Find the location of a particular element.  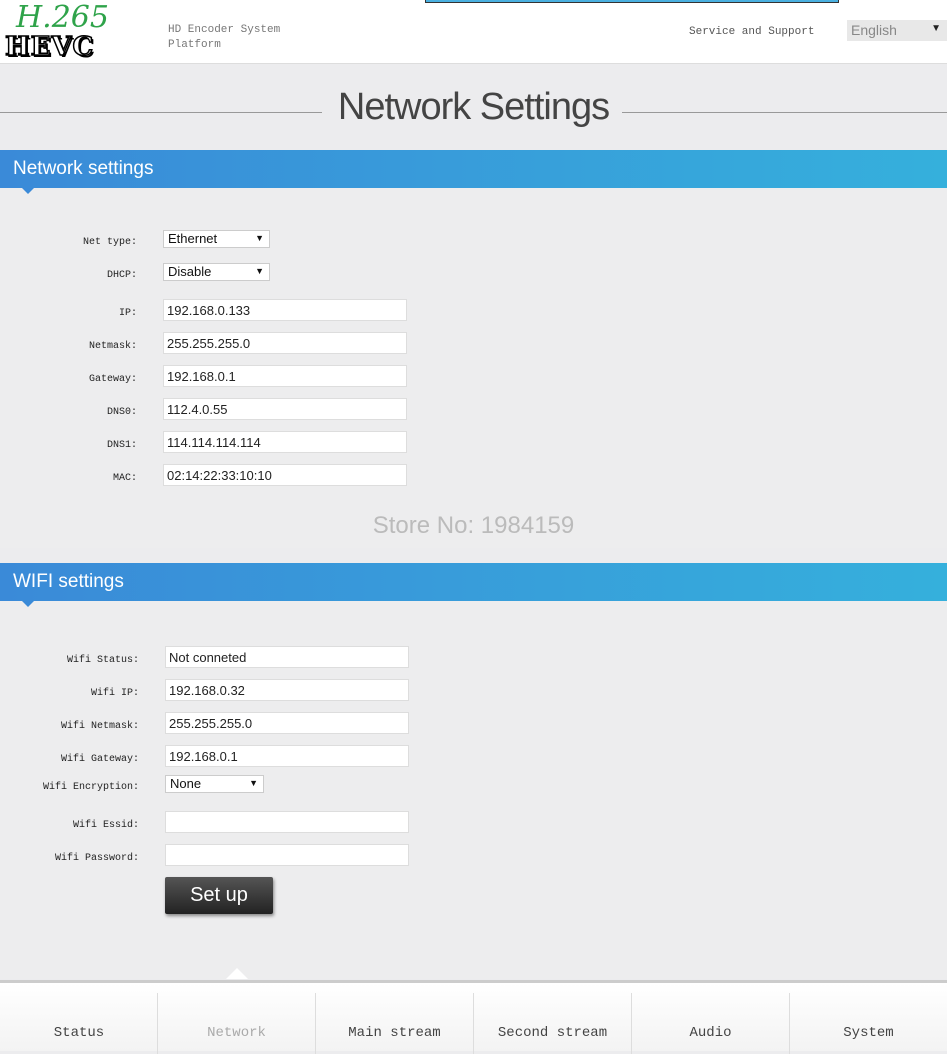

status-input: Not conneted is located at coordinates (287, 657).